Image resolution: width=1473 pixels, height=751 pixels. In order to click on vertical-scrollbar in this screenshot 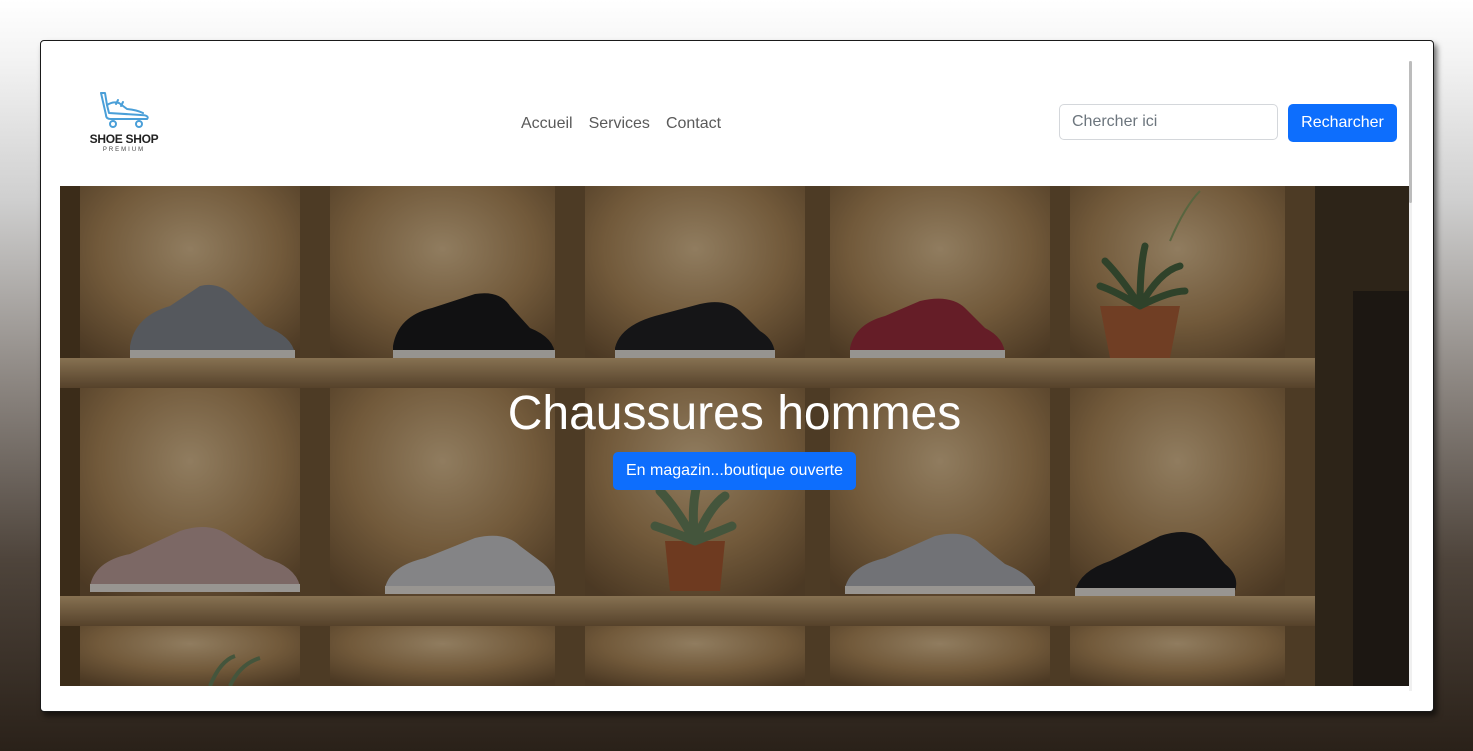, I will do `click(1410, 376)`.